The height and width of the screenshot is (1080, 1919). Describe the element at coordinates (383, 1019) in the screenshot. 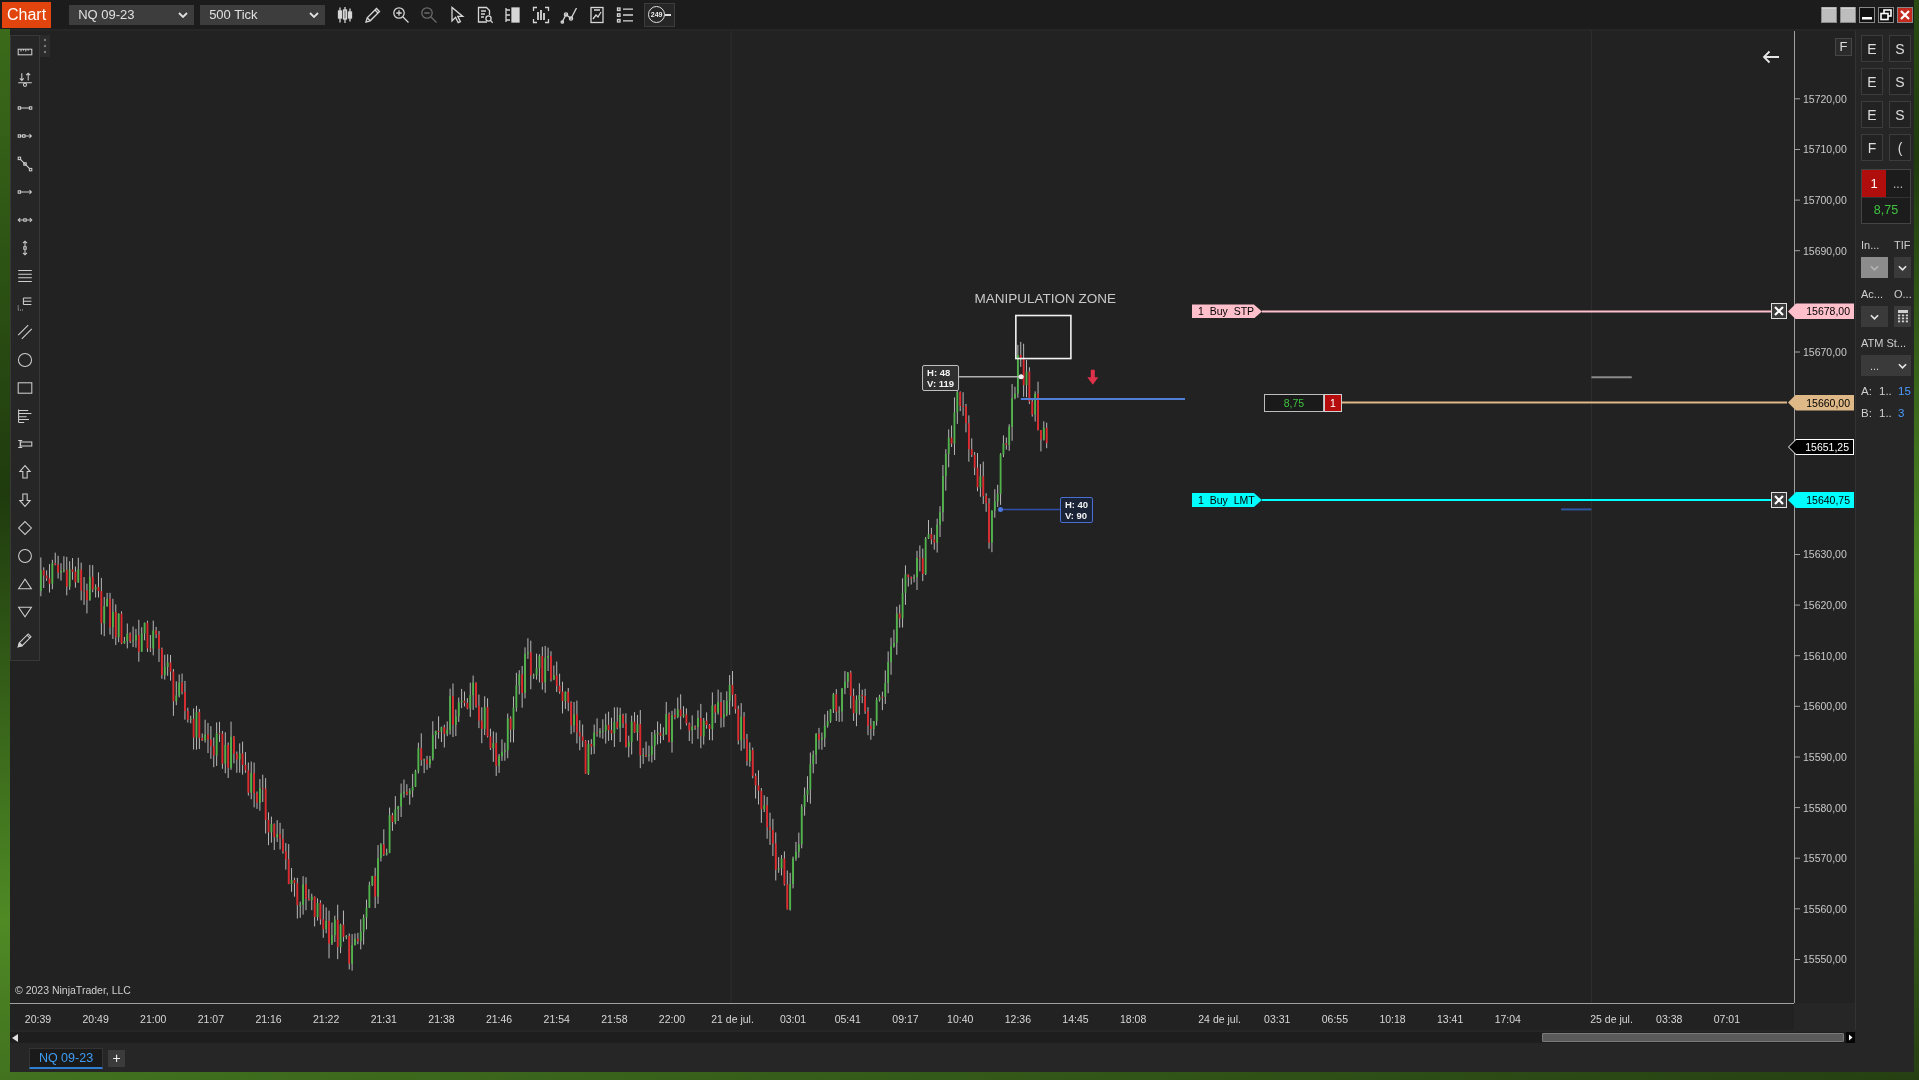

I see `time-label: 21:31` at that location.